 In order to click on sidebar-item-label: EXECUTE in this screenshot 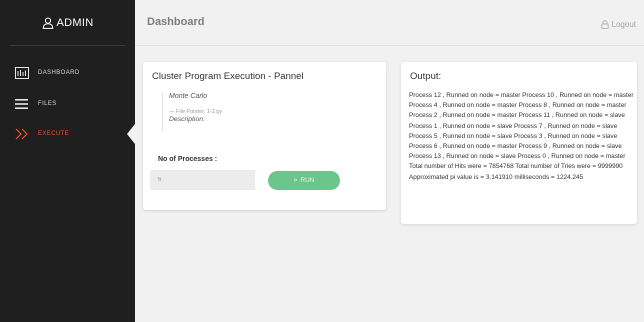, I will do `click(54, 134)`.